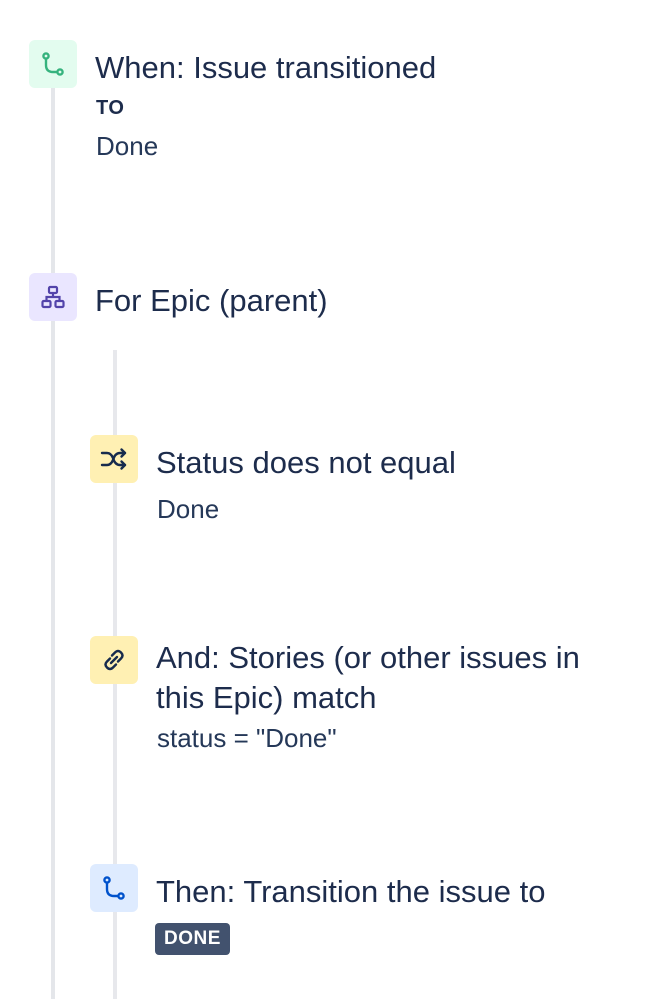  Describe the element at coordinates (306, 462) in the screenshot. I see `condition-status-title: Status does not equal` at that location.